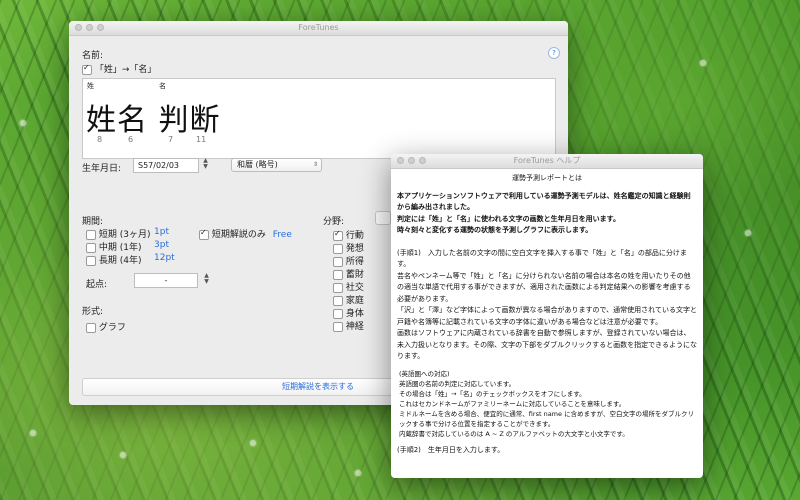  I want to click on field-item: 家庭, so click(348, 299).